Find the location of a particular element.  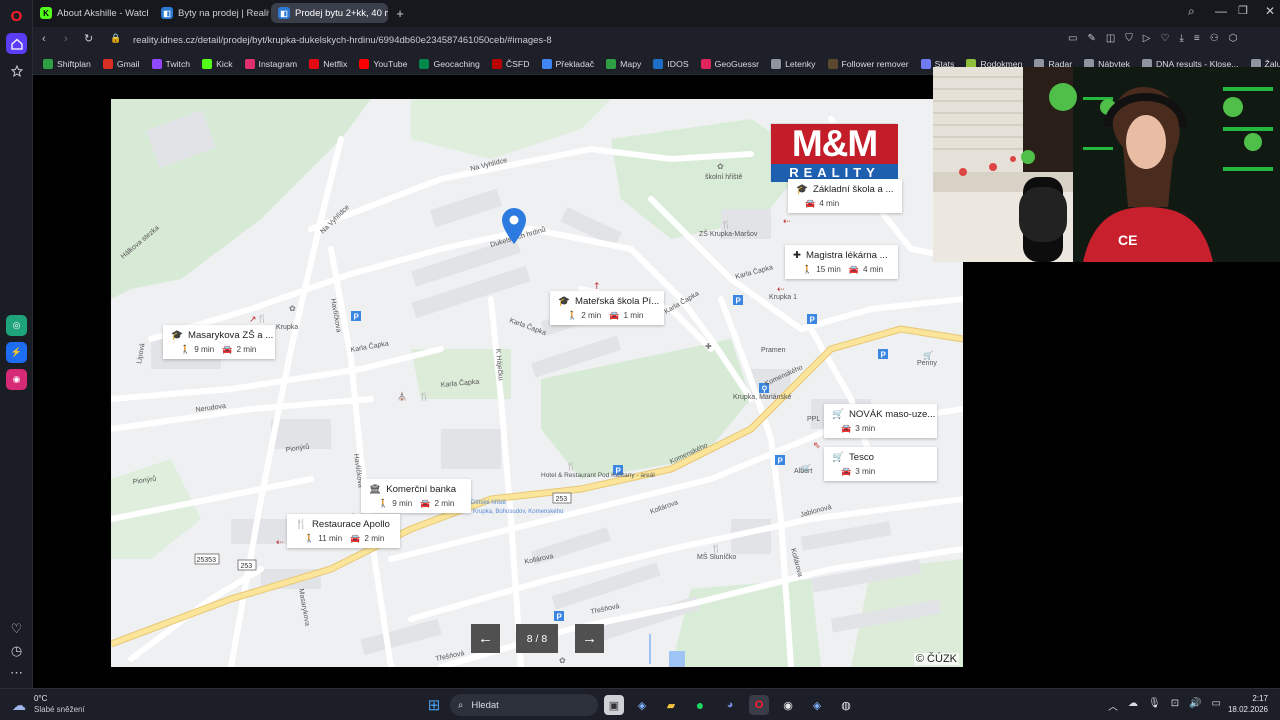

home-icon is located at coordinates (16, 43).